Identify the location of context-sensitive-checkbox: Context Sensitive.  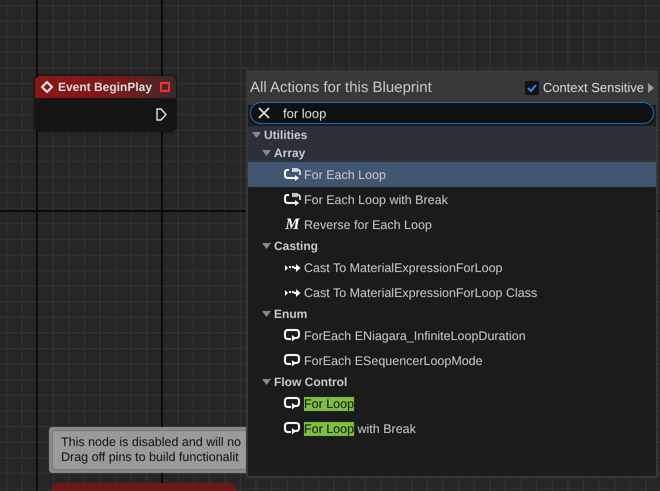
(584, 87).